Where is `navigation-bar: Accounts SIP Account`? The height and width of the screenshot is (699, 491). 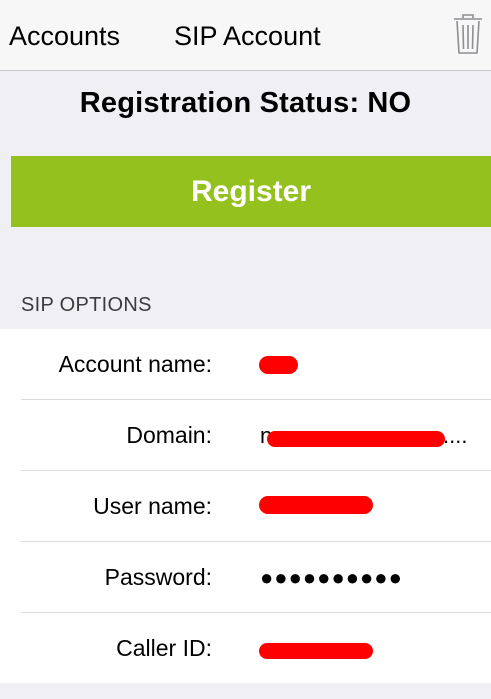
navigation-bar: Accounts SIP Account is located at coordinates (245, 35).